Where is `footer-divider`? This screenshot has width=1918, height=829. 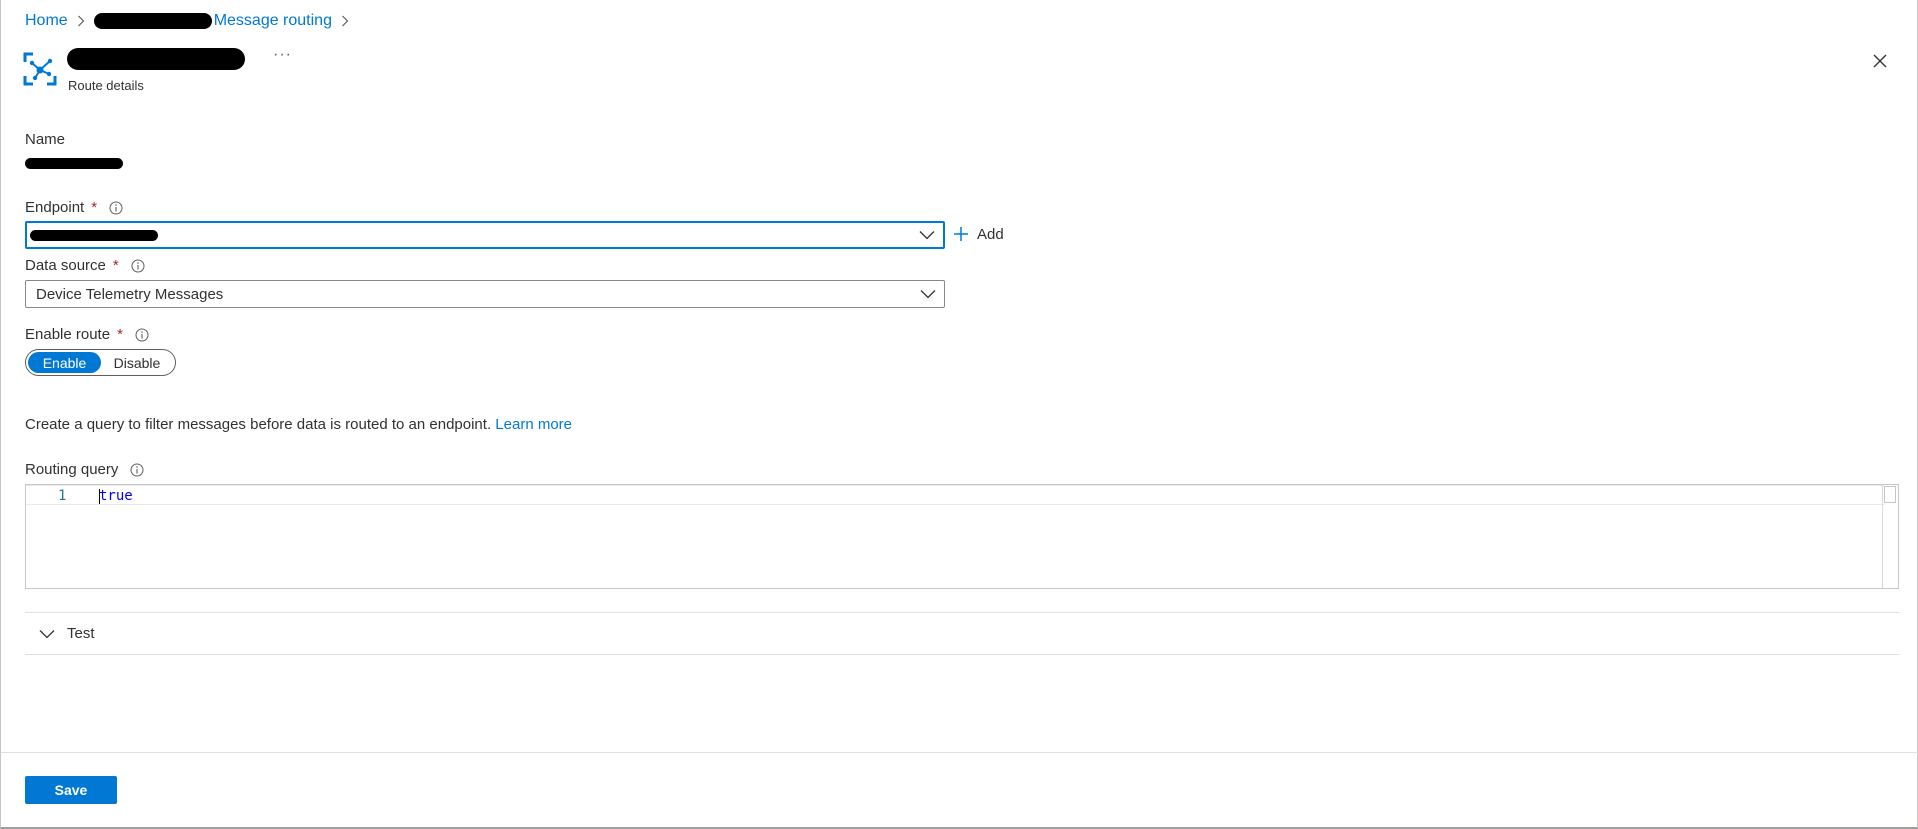 footer-divider is located at coordinates (959, 752).